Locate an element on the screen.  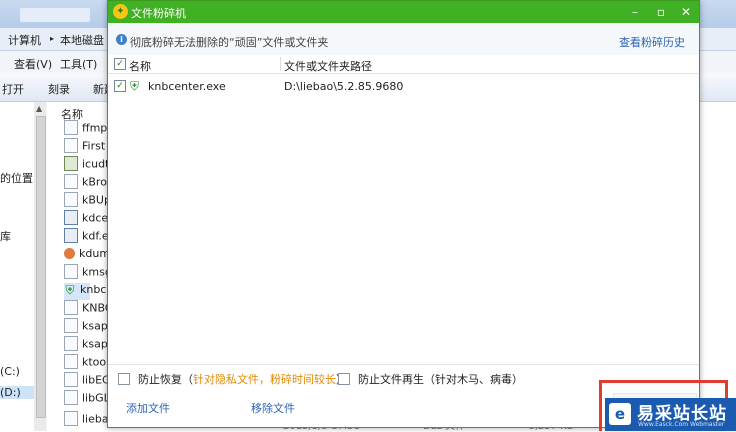
add-files-link: 添加文件 is located at coordinates (148, 408).